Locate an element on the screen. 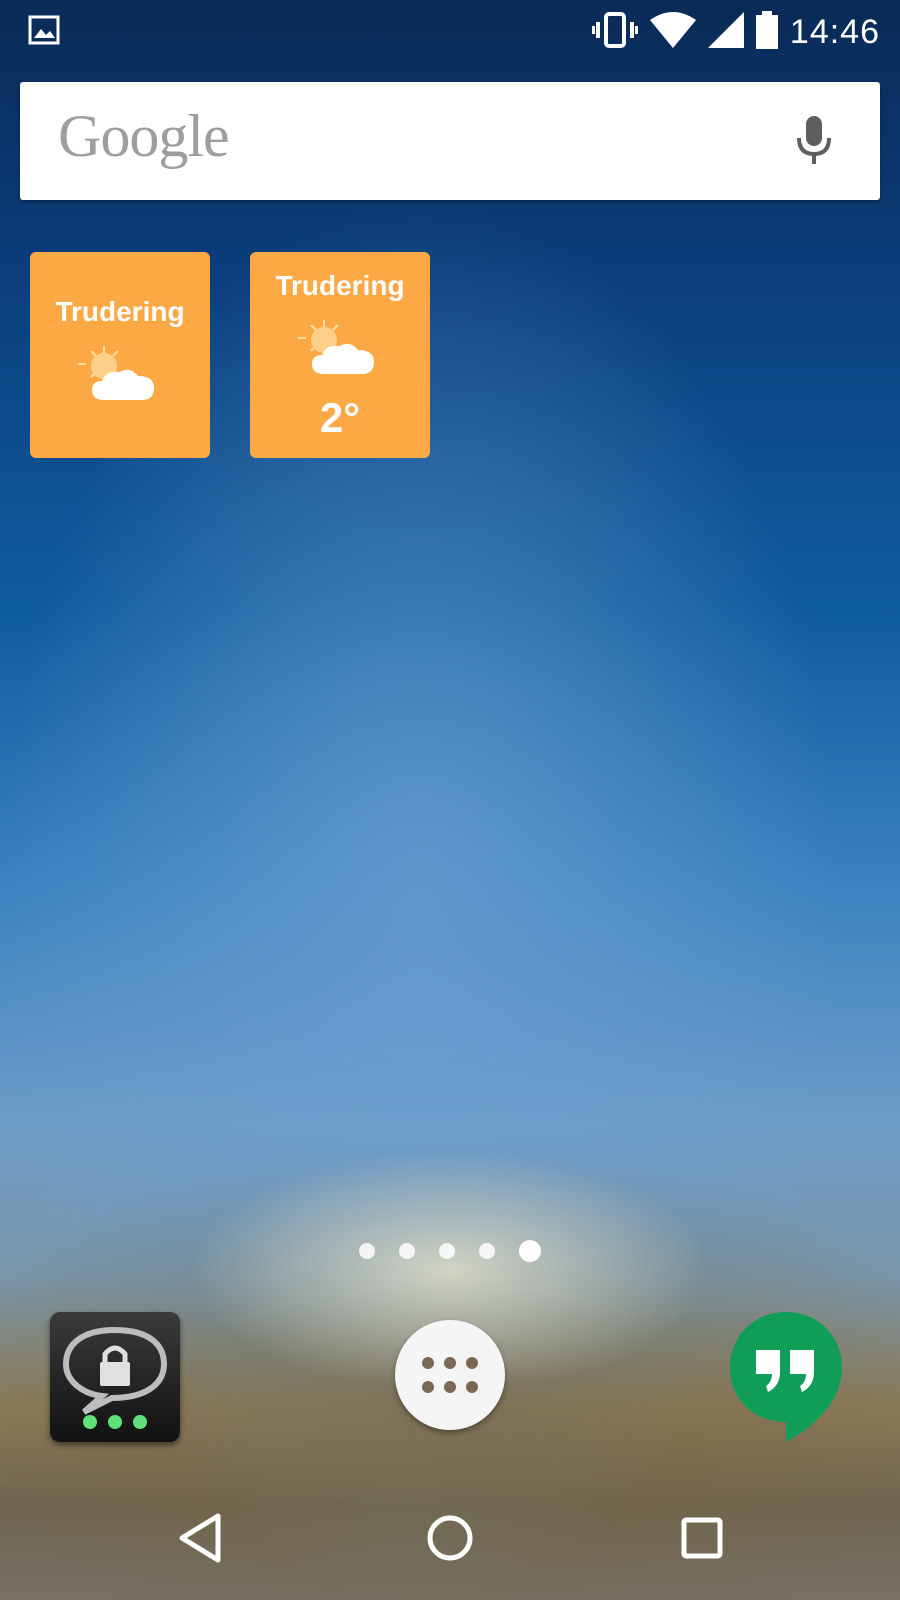 The width and height of the screenshot is (900, 1600). wifi-icon is located at coordinates (672, 32).